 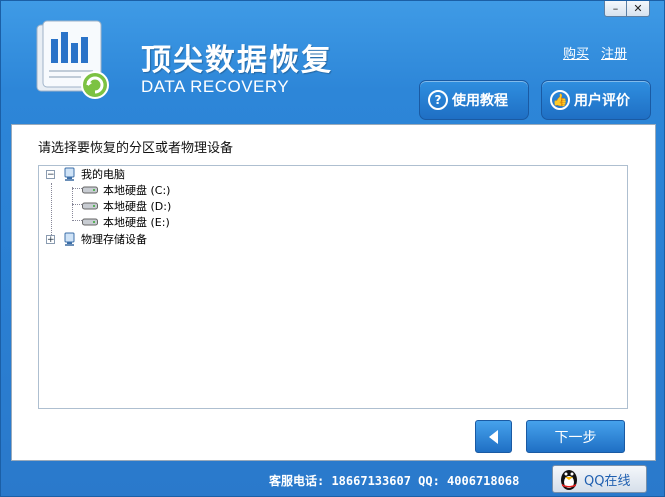 What do you see at coordinates (137, 190) in the screenshot?
I see `tree-label: 本地硬盘 (C:)` at bounding box center [137, 190].